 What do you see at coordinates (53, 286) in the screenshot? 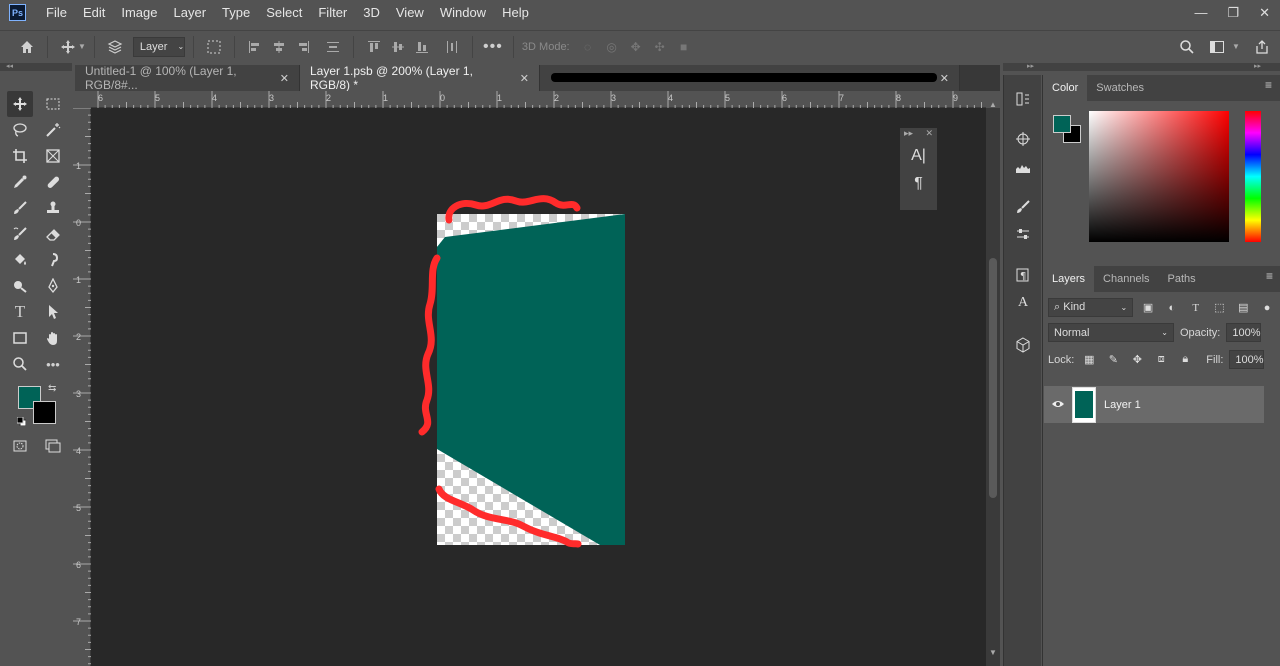
I see `pen-tool-icon` at bounding box center [53, 286].